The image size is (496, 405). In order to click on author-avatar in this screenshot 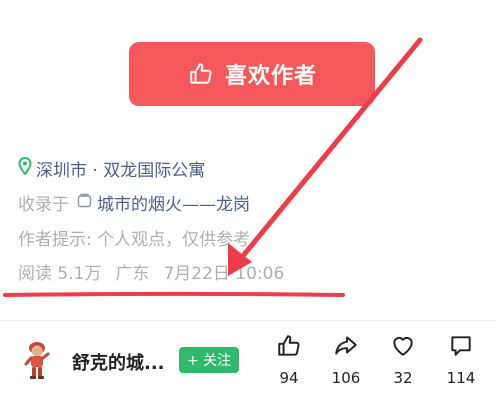, I will do `click(37, 360)`.